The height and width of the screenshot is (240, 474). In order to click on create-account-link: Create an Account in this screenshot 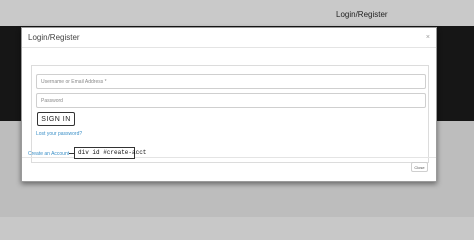, I will do `click(48, 154)`.